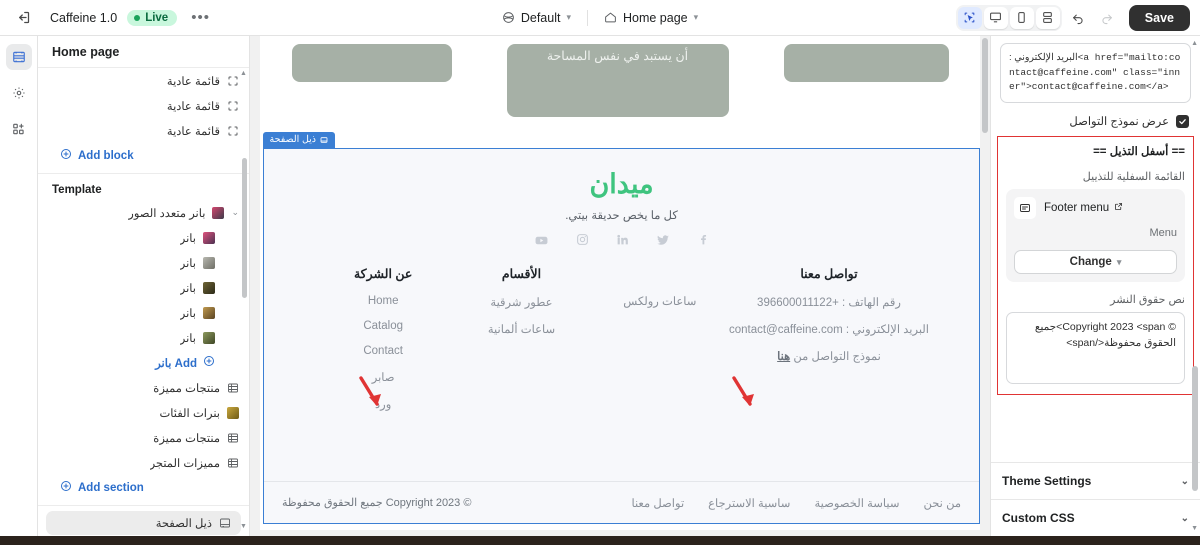 The image size is (1200, 545). Describe the element at coordinates (541, 240) in the screenshot. I see `youtube-icon` at that location.